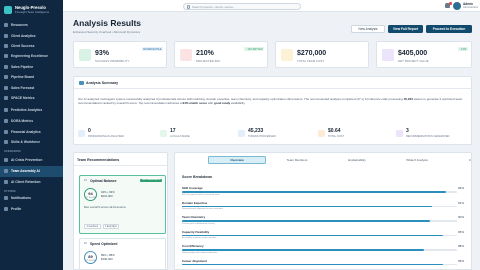 The height and width of the screenshot is (270, 480). I want to click on sidebar-item-engineering-excellence: Engineering Excellence, so click(31, 56).